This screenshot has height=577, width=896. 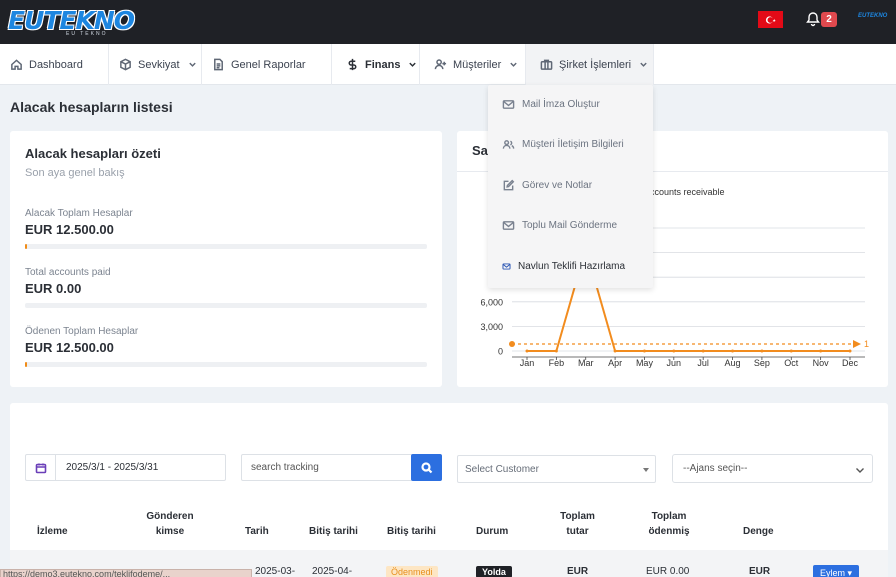 What do you see at coordinates (491, 327) in the screenshot?
I see `y-tick-label: 3,000` at bounding box center [491, 327].